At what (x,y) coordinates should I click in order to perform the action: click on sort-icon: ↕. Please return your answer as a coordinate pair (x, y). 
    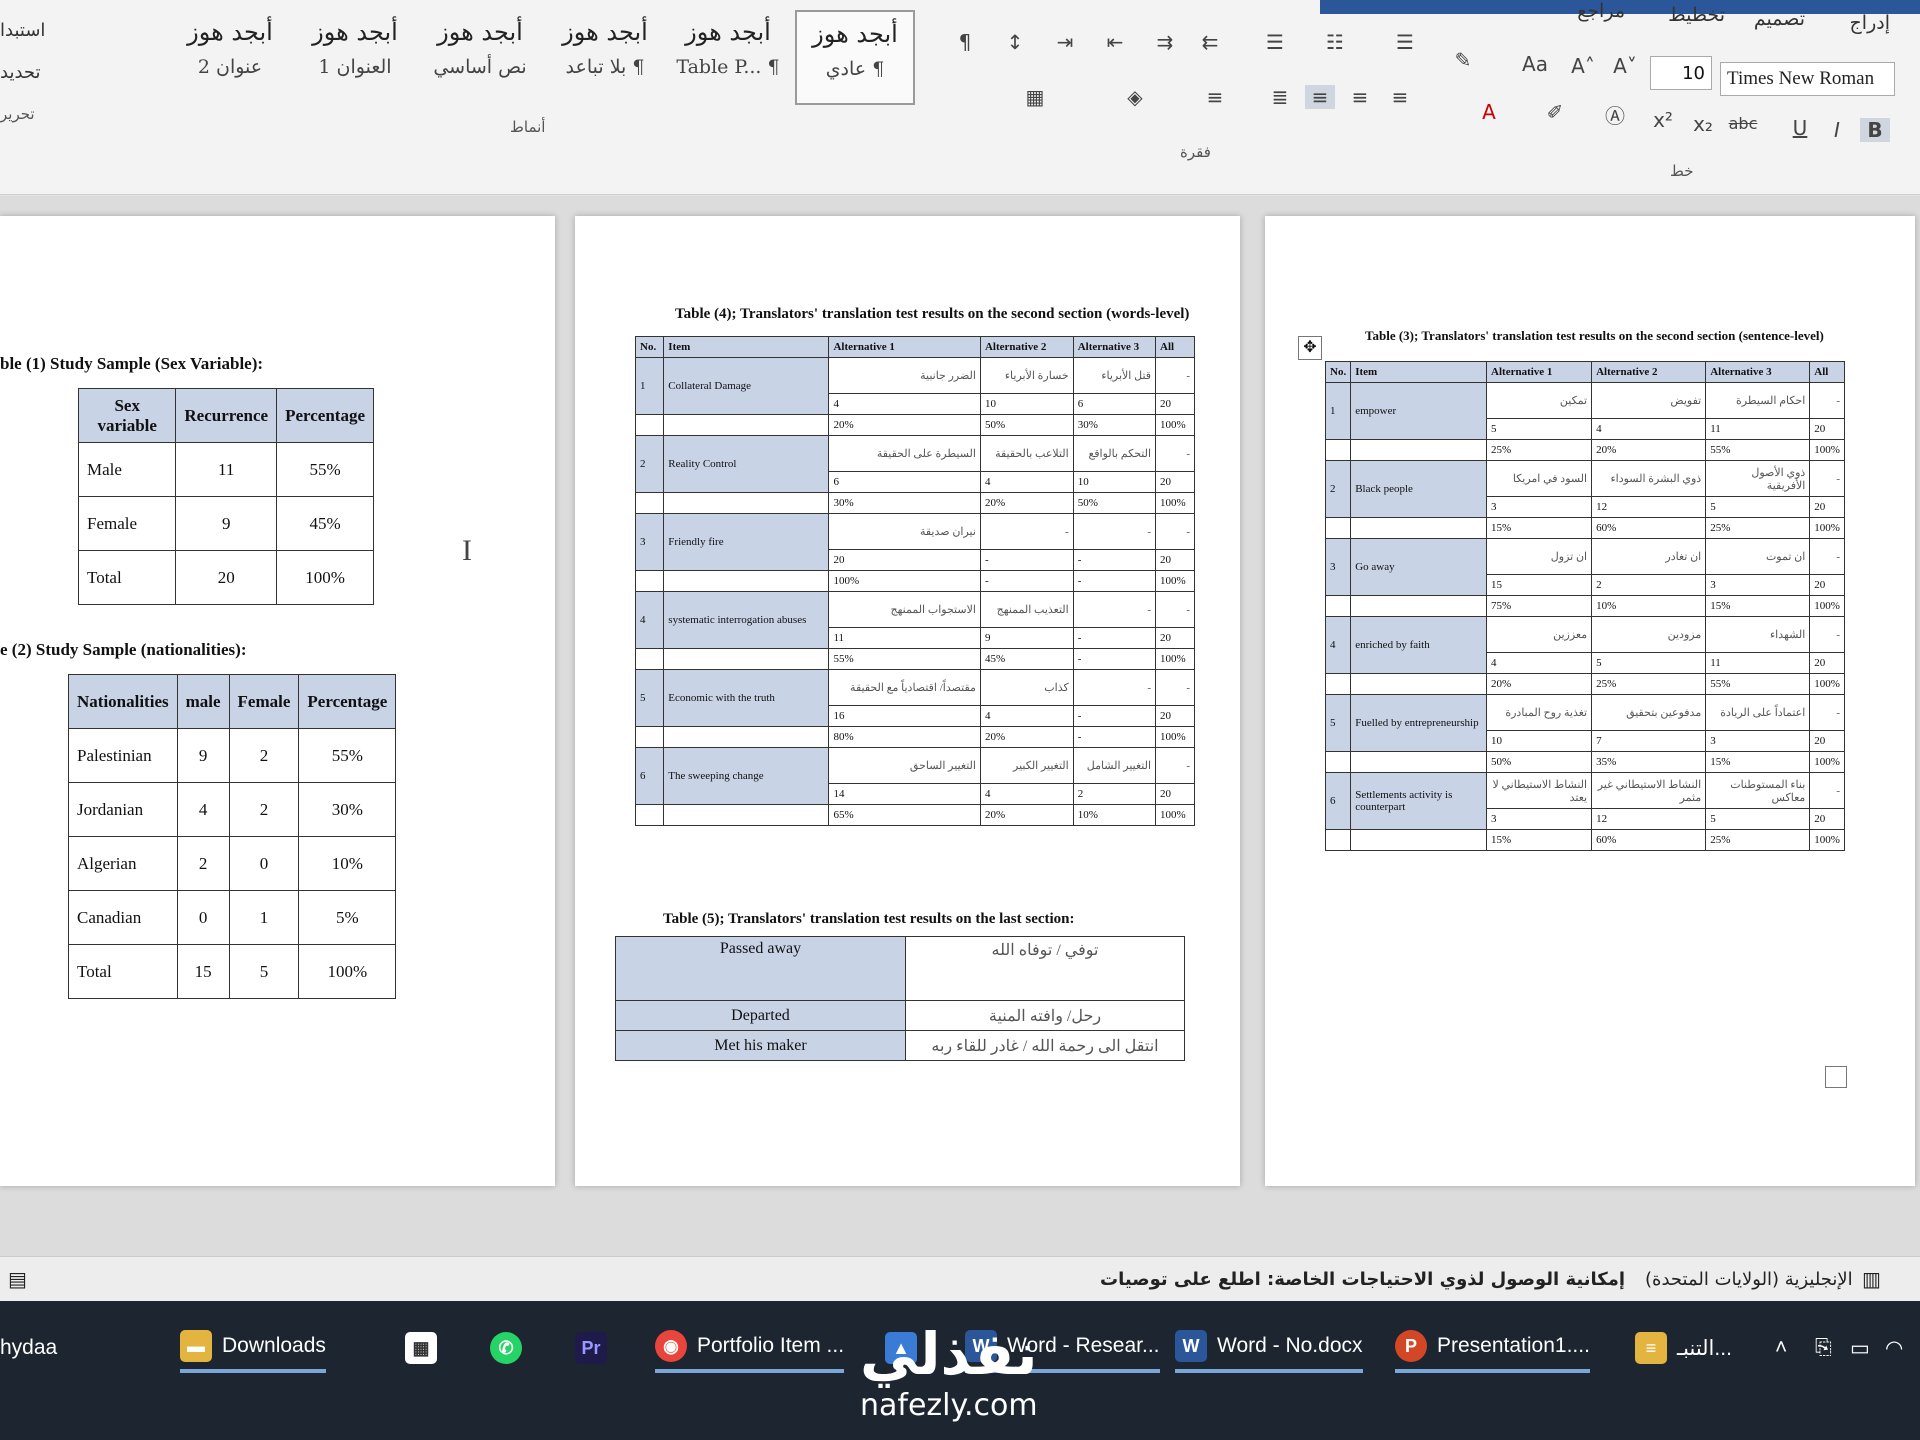
    Looking at the image, I should click on (1015, 42).